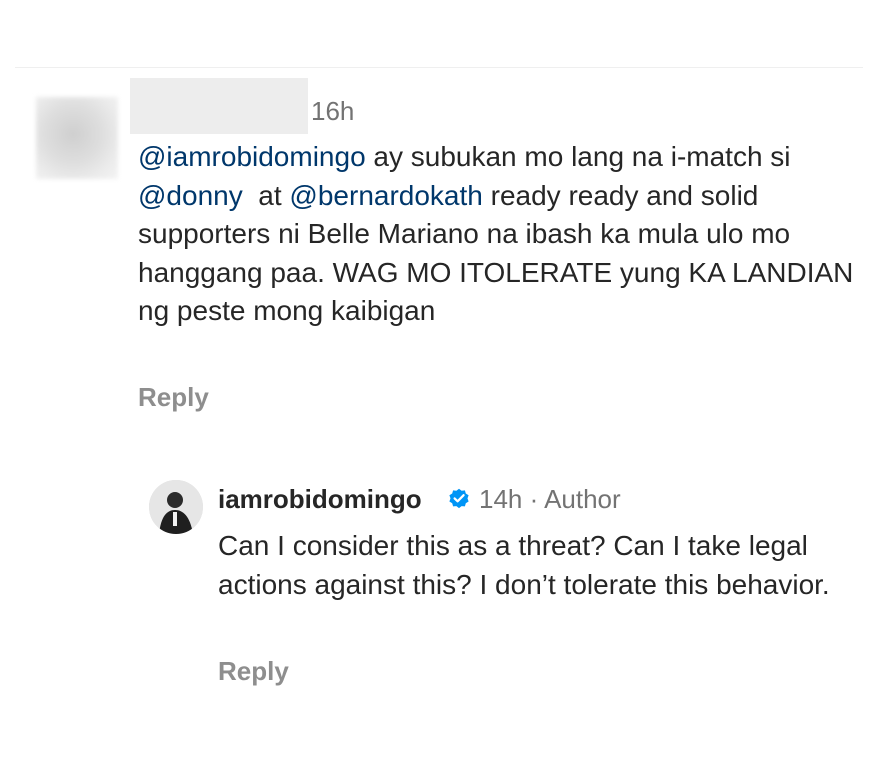 Image resolution: width=878 pixels, height=778 pixels. I want to click on author-username: iamrobidomingo, so click(320, 499).